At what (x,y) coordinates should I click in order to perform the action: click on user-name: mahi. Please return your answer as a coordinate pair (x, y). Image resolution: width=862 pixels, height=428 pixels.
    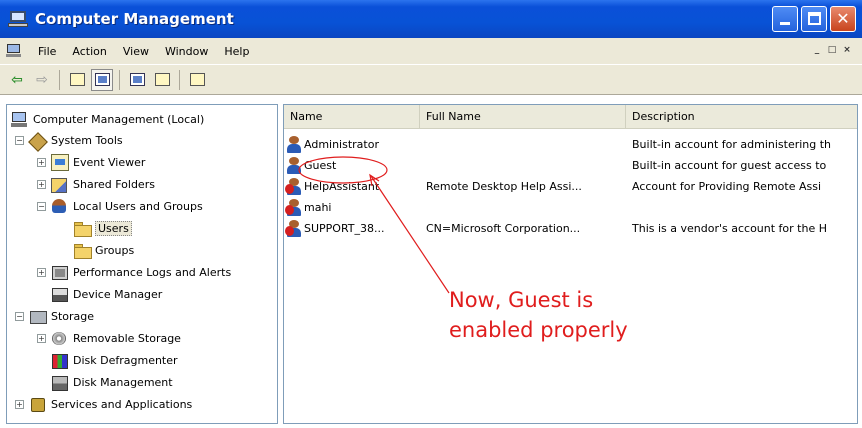
    Looking at the image, I should click on (318, 207).